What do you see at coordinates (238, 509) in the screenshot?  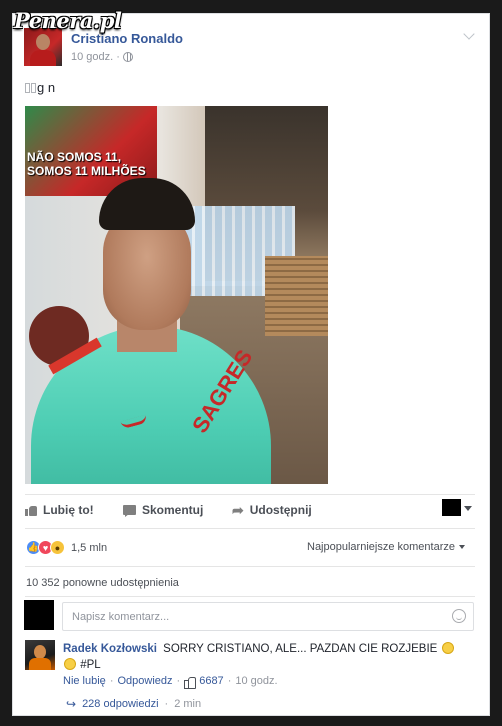 I see `share-arrow-icon: ➦` at bounding box center [238, 509].